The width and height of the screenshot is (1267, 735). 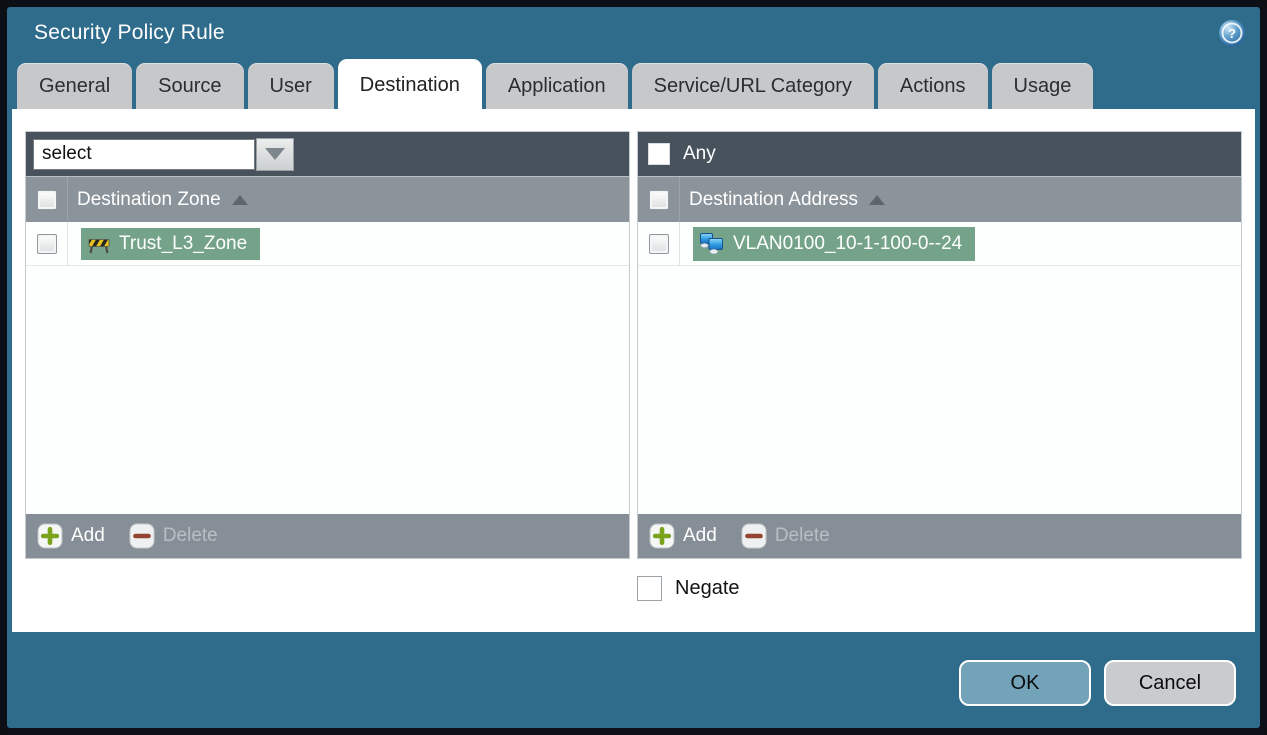 What do you see at coordinates (633, 33) in the screenshot?
I see `titlebar: Security Policy Rule ?` at bounding box center [633, 33].